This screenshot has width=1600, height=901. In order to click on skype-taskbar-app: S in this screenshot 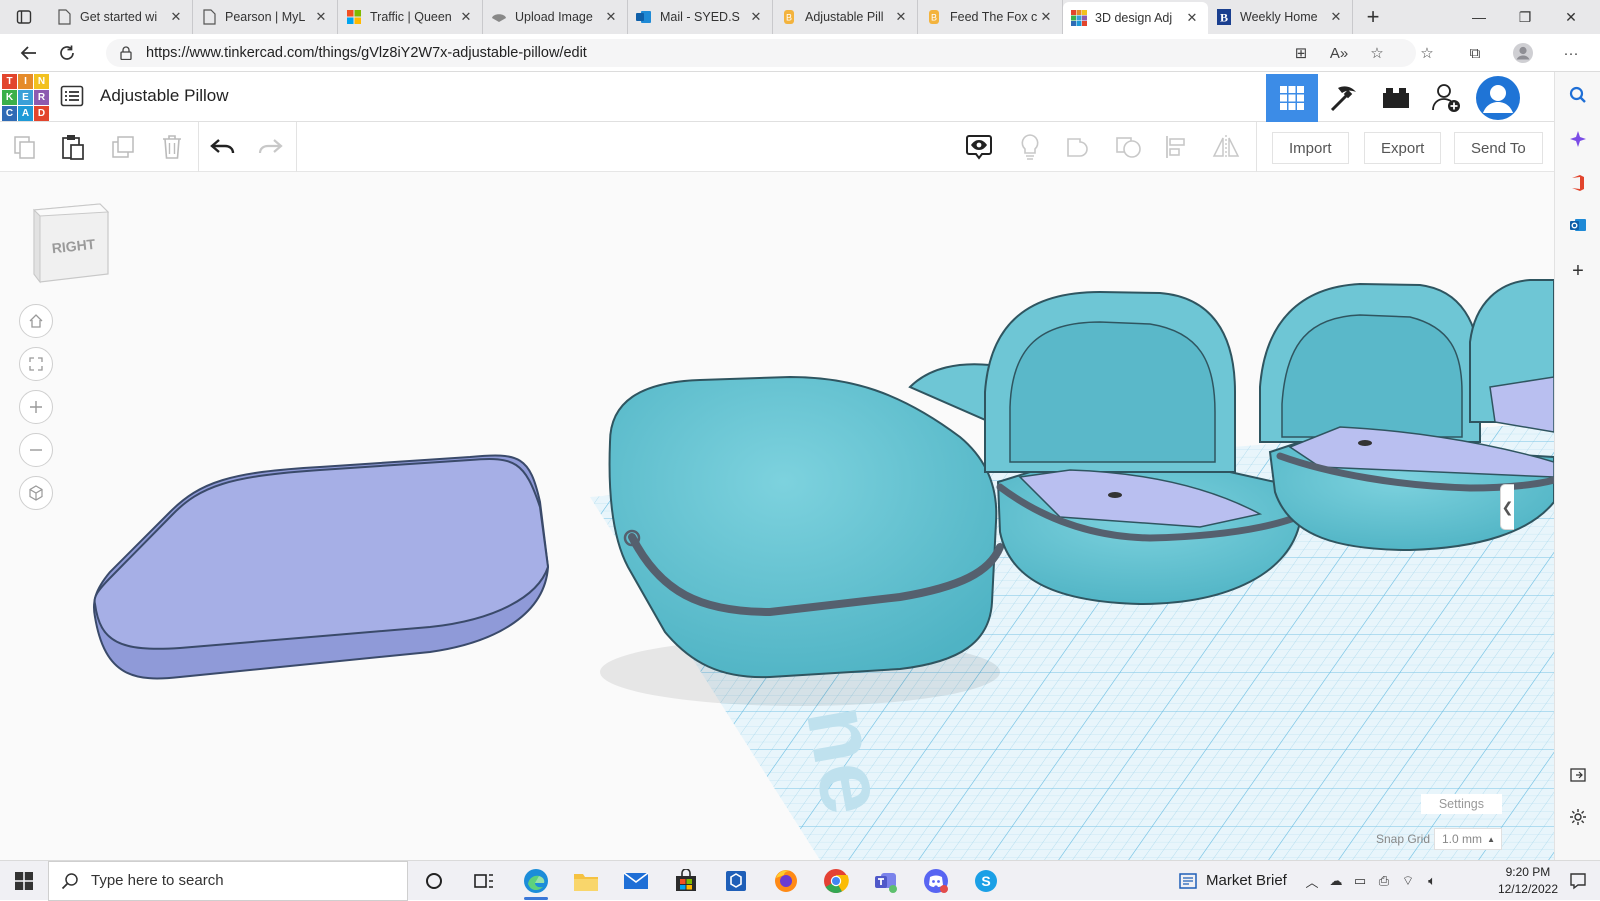, I will do `click(986, 881)`.